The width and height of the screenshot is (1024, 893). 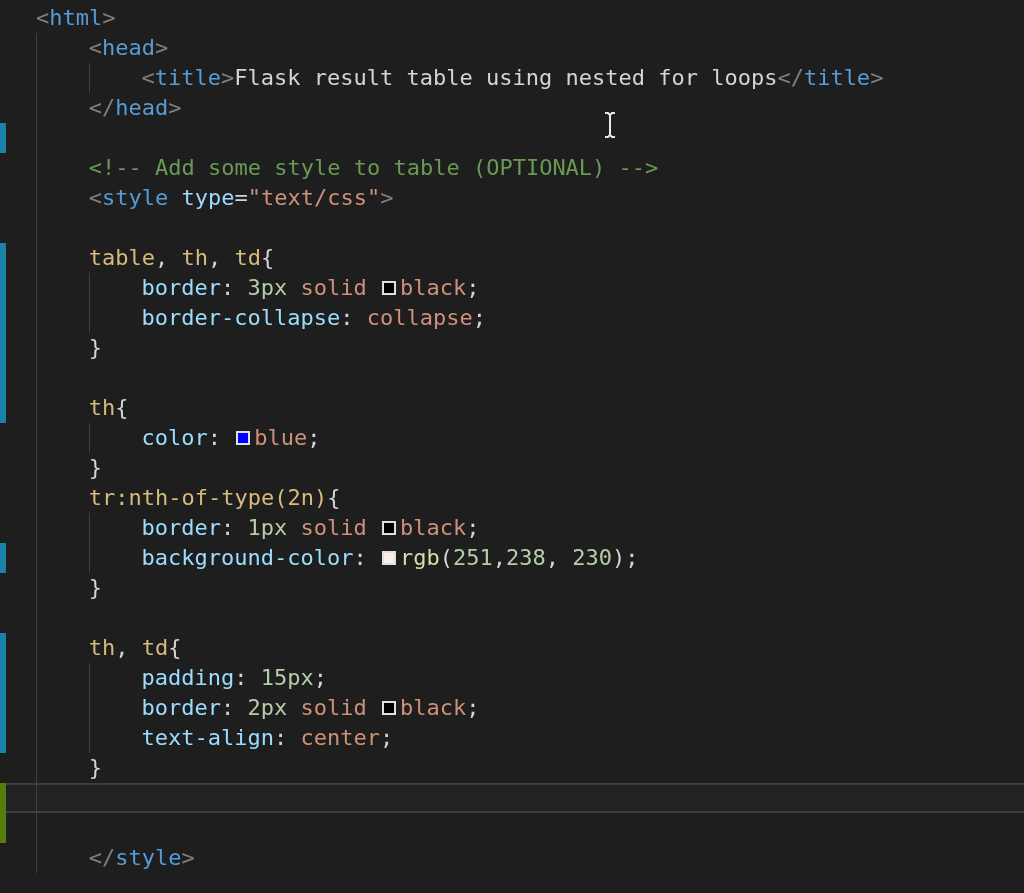 I want to click on code-line: border: 1px solid black;, so click(x=512, y=528).